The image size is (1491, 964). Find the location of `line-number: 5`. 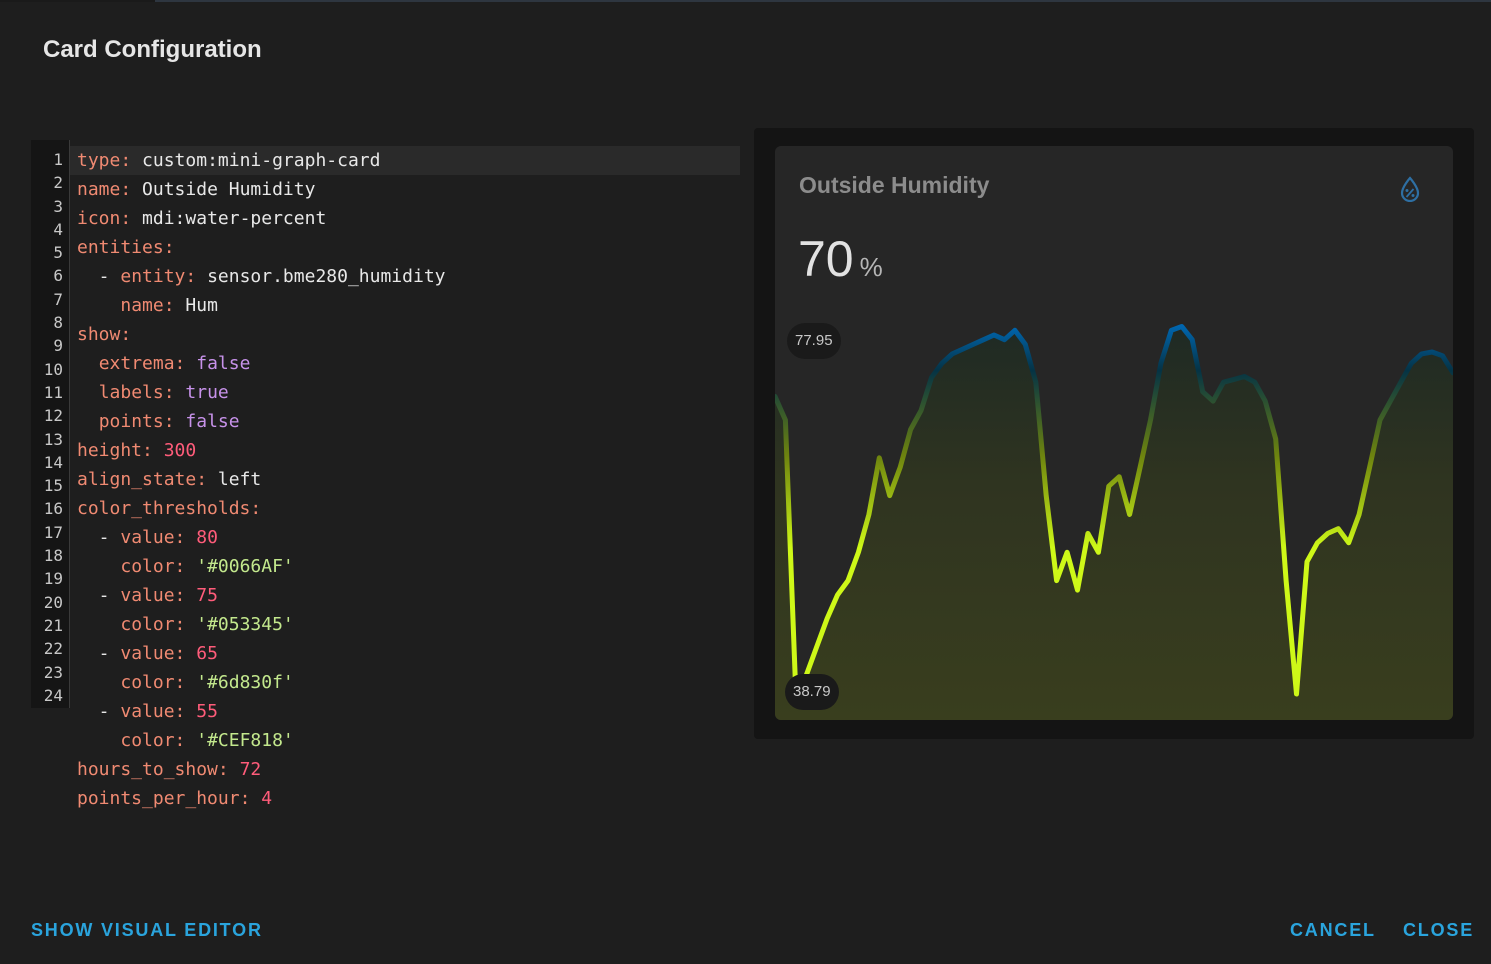

line-number: 5 is located at coordinates (58, 253).